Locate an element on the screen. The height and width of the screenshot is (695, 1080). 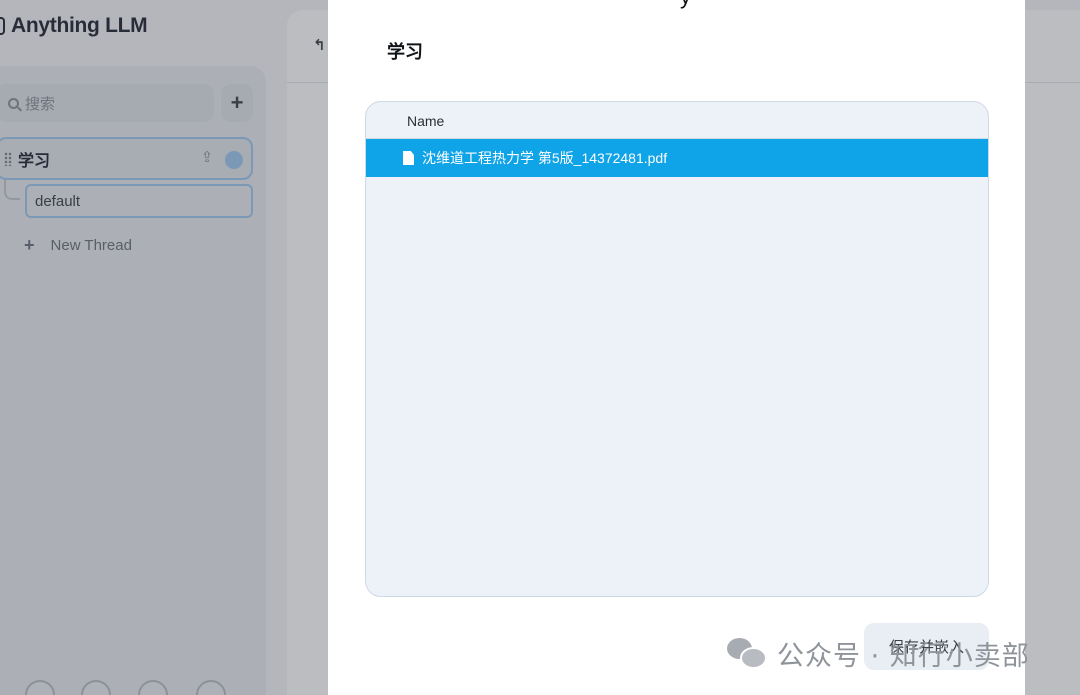
save-and-embed-button: 保存并嵌入 is located at coordinates (926, 646).